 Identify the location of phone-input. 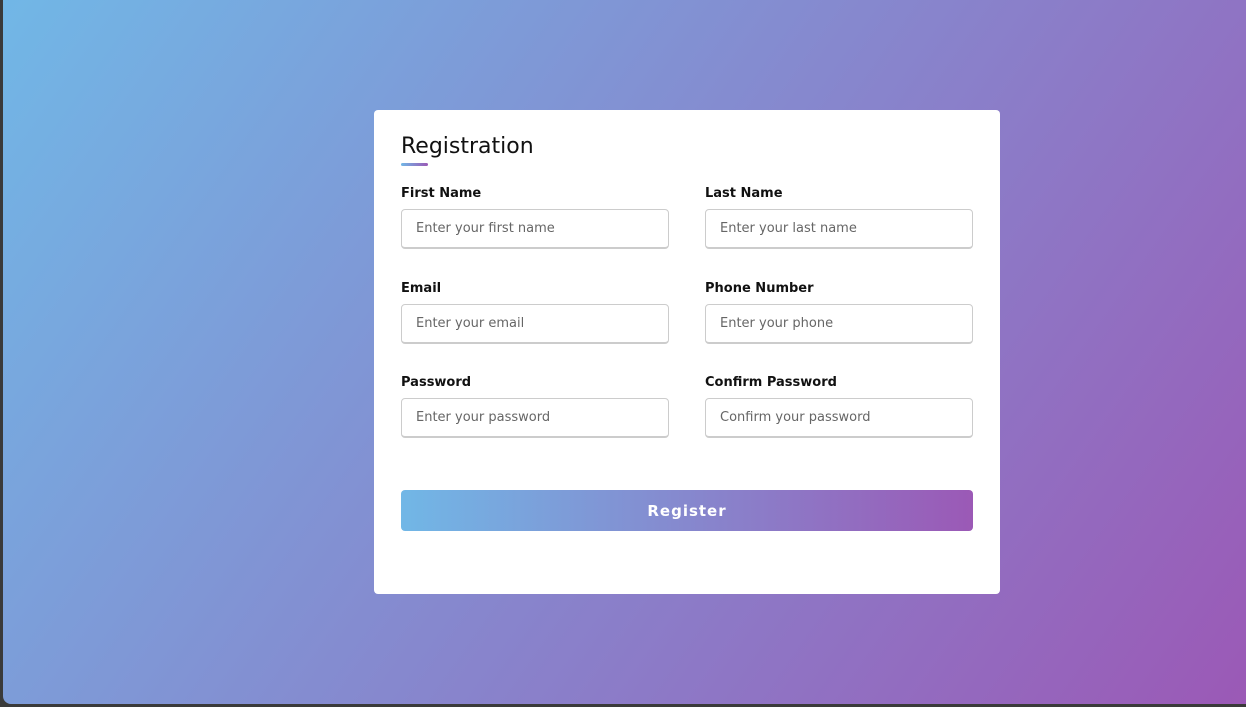
(839, 324).